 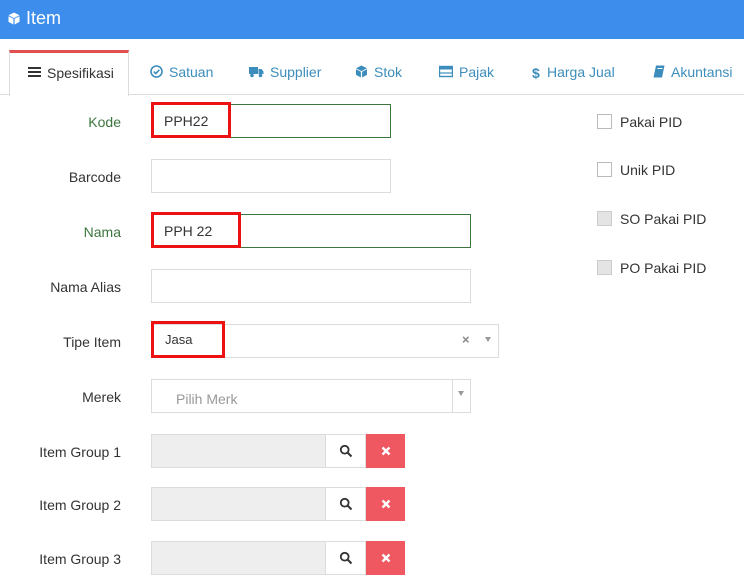 I want to click on po-pakai-pid-checkbox, so click(x=604, y=267).